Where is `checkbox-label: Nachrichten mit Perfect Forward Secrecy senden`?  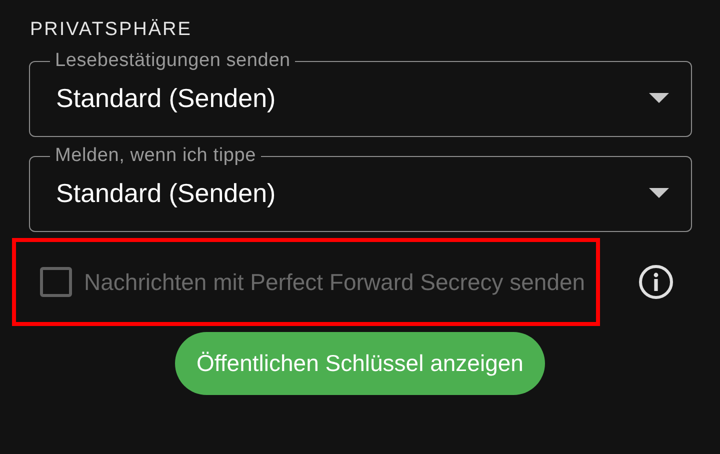
checkbox-label: Nachrichten mit Perfect Forward Secrecy senden is located at coordinates (335, 282).